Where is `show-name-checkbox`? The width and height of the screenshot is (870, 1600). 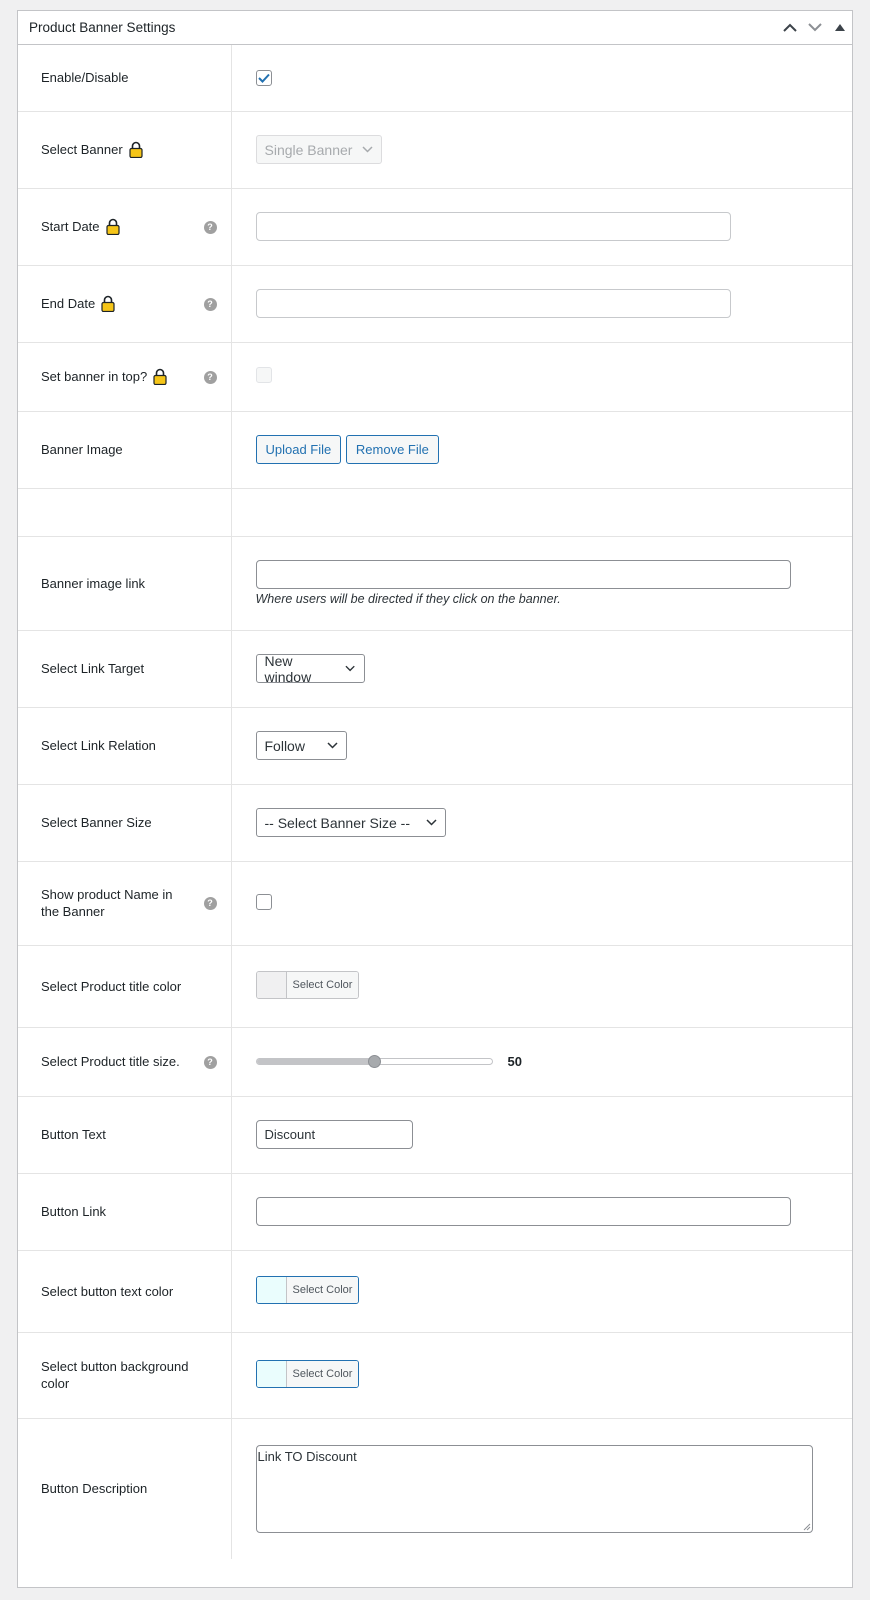 show-name-checkbox is located at coordinates (263, 901).